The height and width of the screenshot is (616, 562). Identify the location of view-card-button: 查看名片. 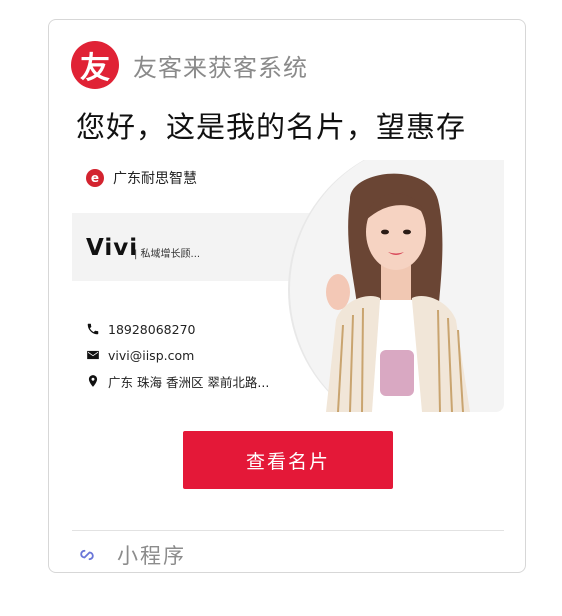
(288, 460).